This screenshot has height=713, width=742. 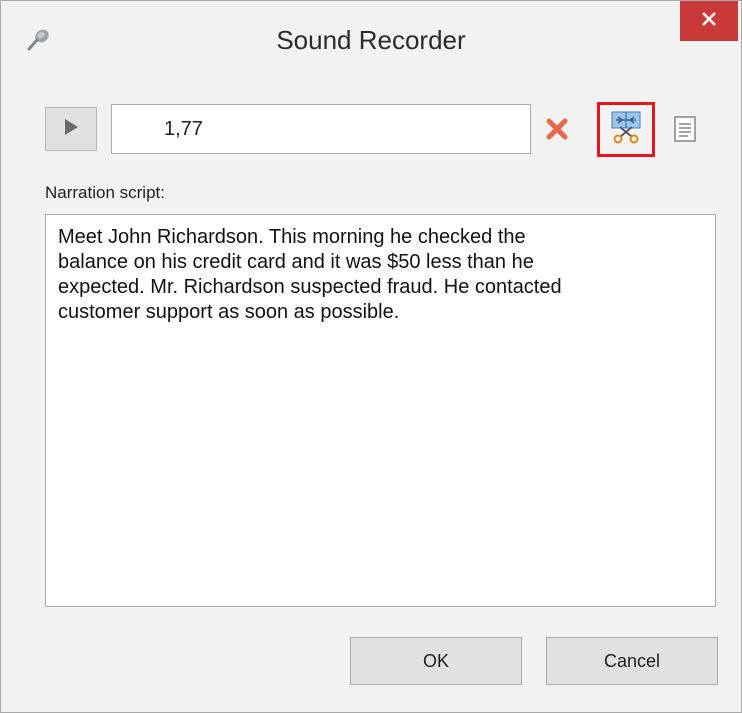 I want to click on close-icon, so click(x=709, y=21).